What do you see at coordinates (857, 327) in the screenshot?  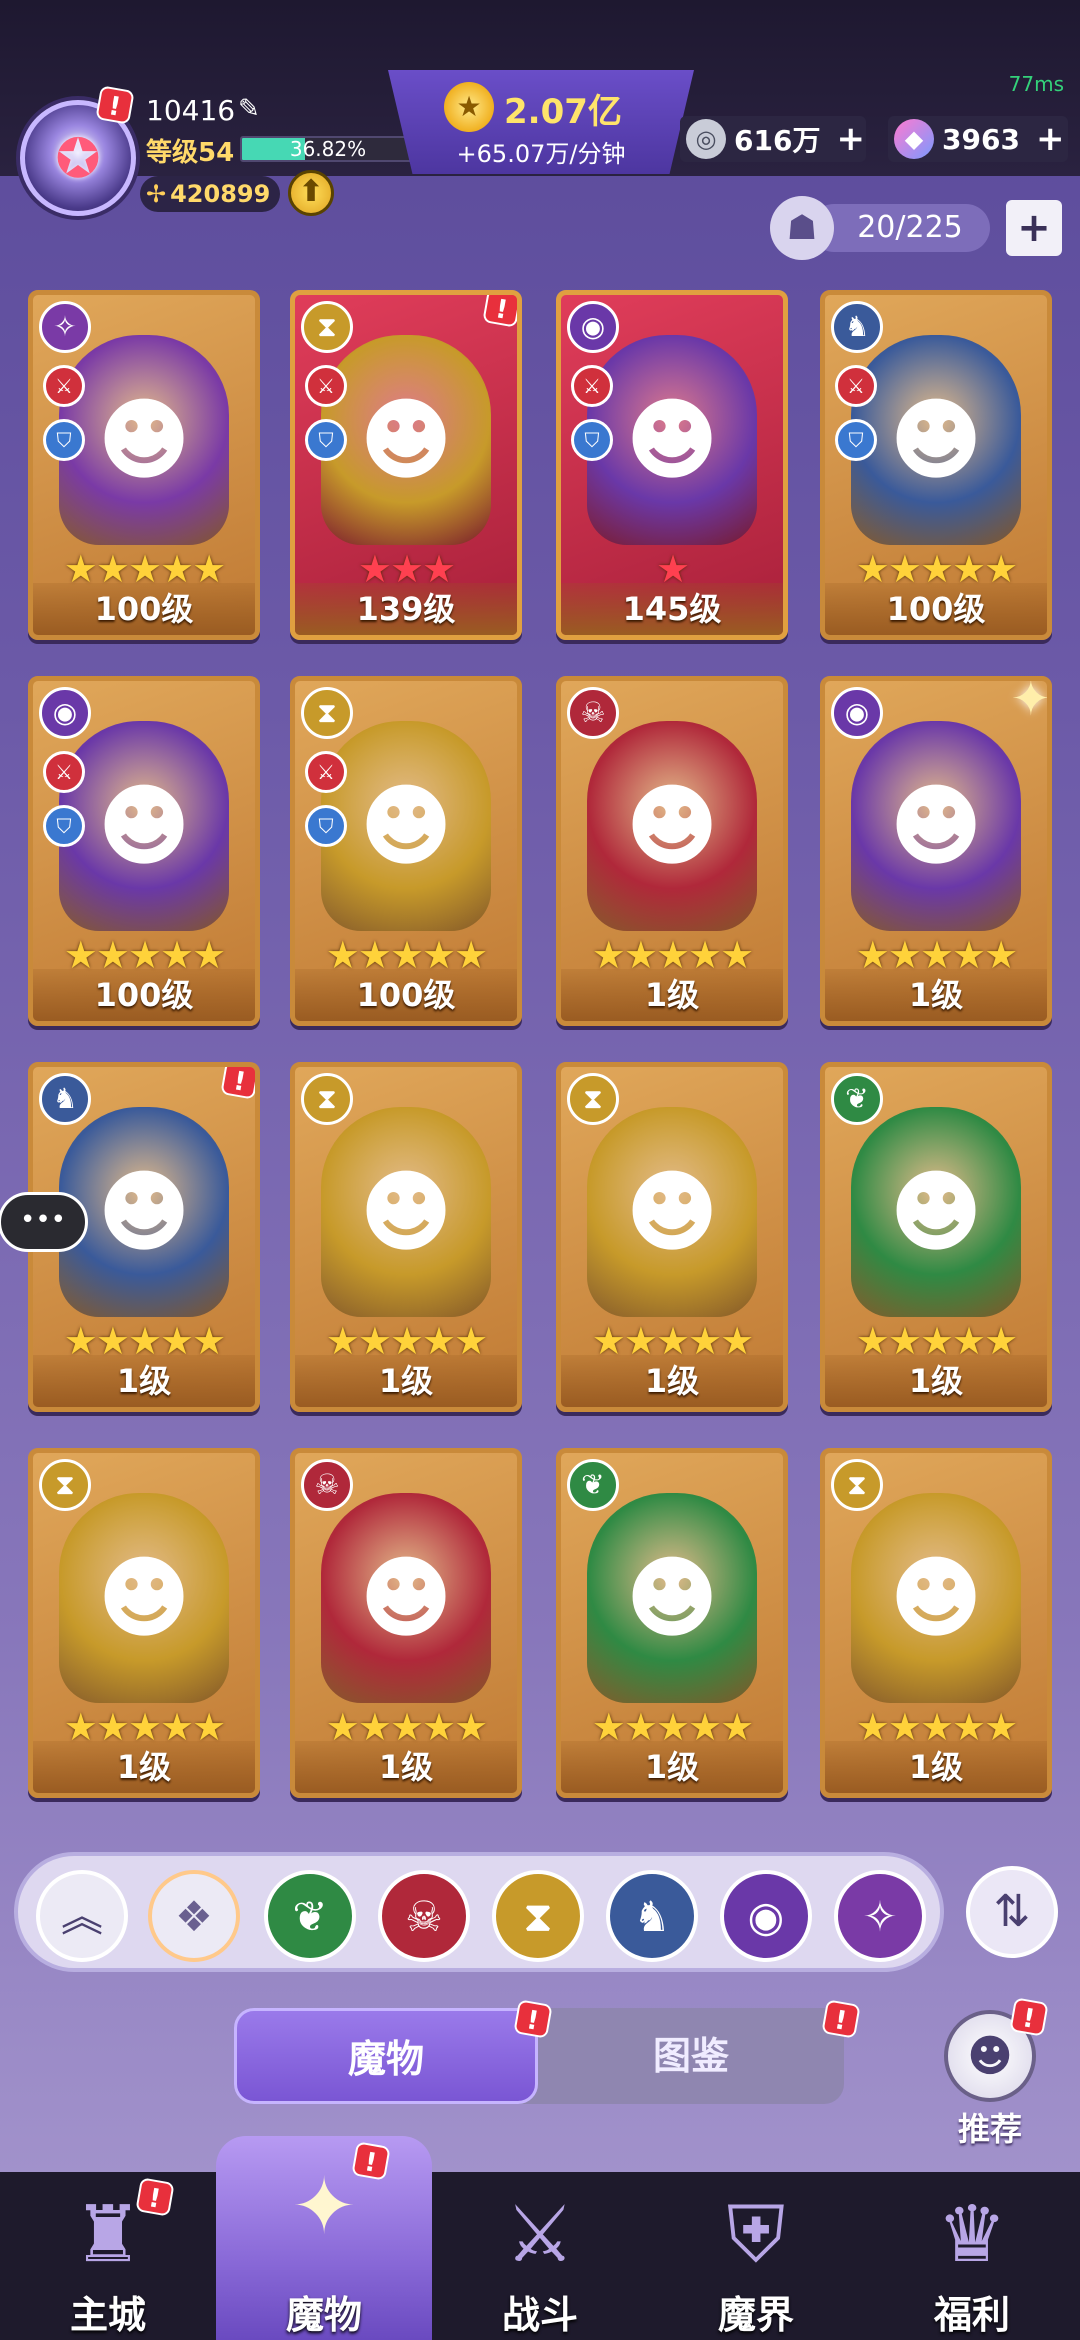 I see `dragon-faction-icon: ♞` at bounding box center [857, 327].